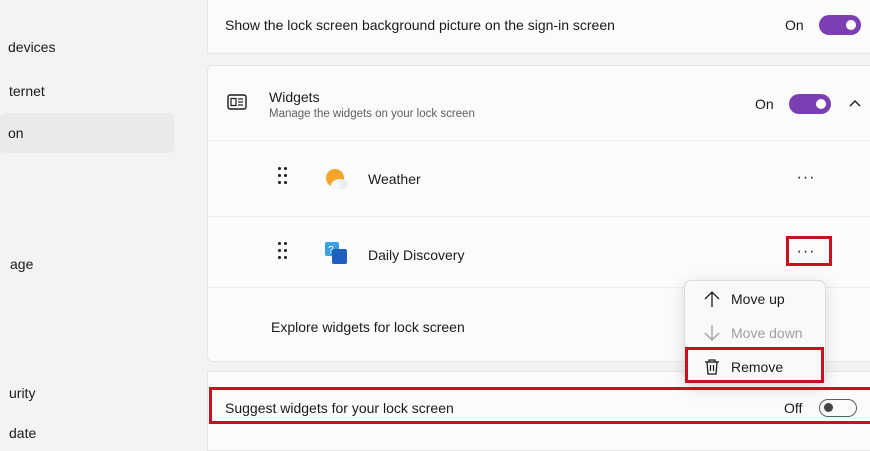  I want to click on explore-widgets-link: Explore widgets for lock screen, so click(368, 327).